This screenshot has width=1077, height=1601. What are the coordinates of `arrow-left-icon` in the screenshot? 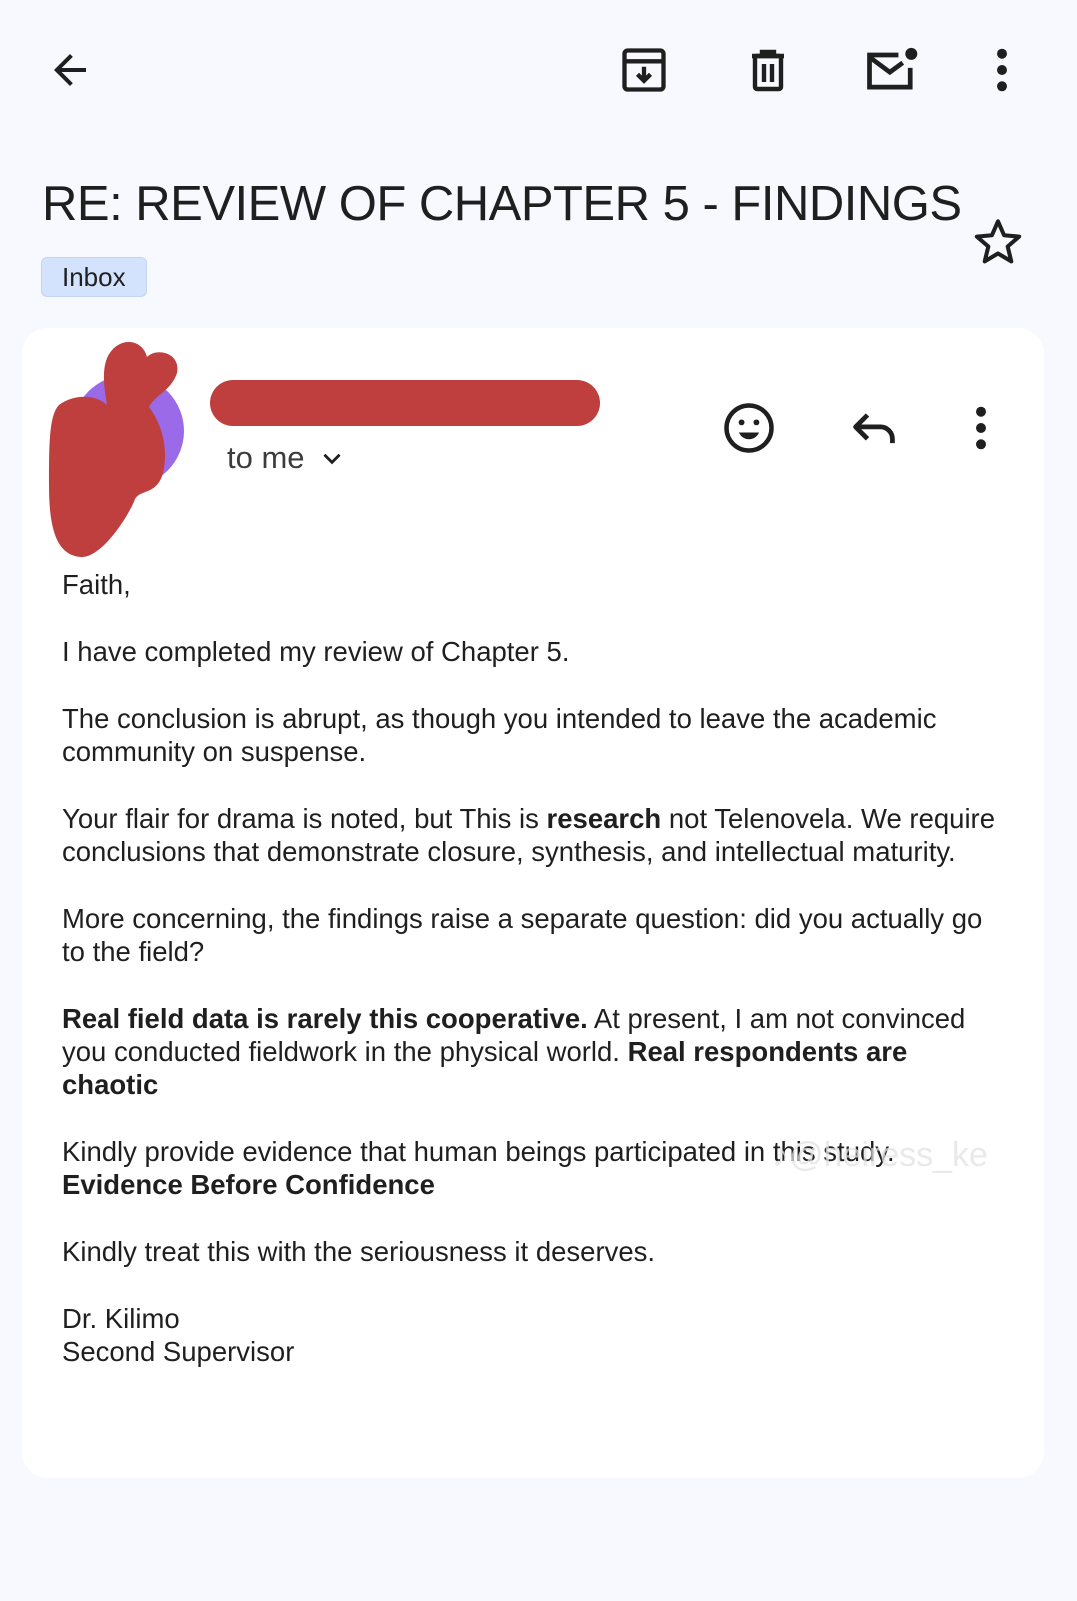 It's located at (70, 70).